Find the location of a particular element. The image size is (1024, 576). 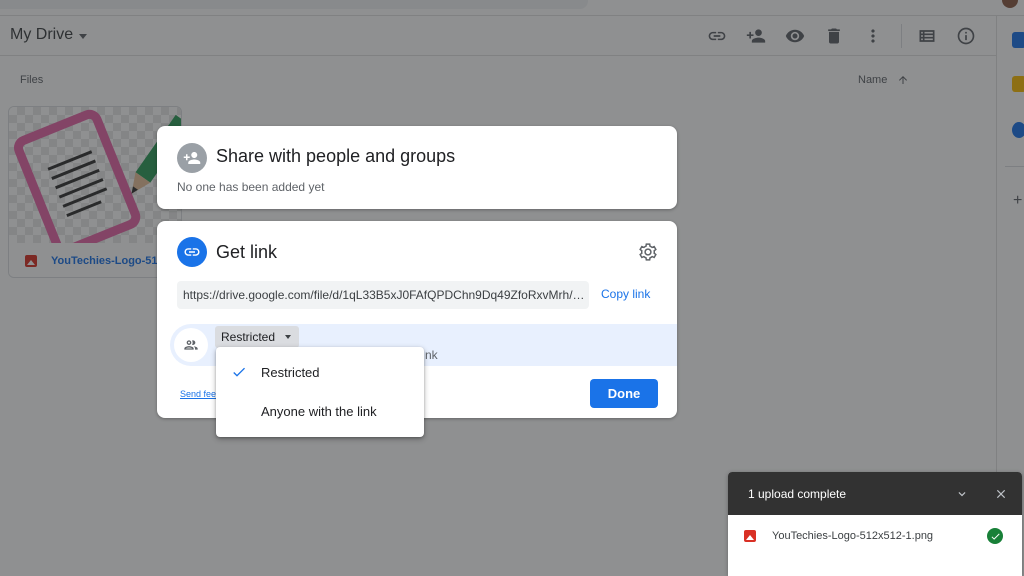

share-title: Share with people and groups is located at coordinates (336, 156).